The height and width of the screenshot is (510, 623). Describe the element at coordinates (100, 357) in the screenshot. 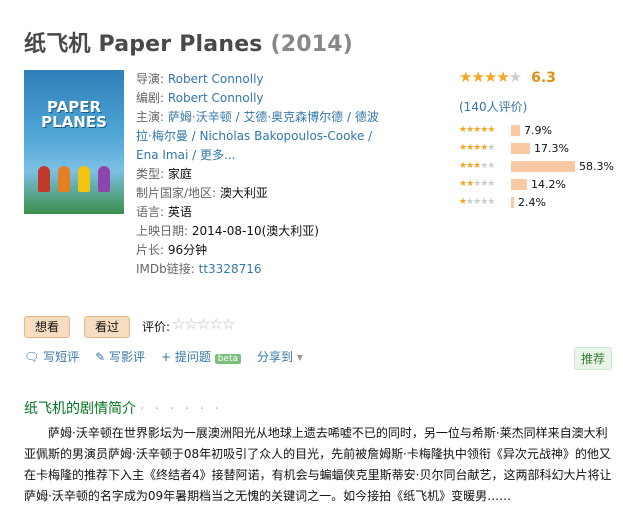

I see `pencil-icon: ✎` at that location.